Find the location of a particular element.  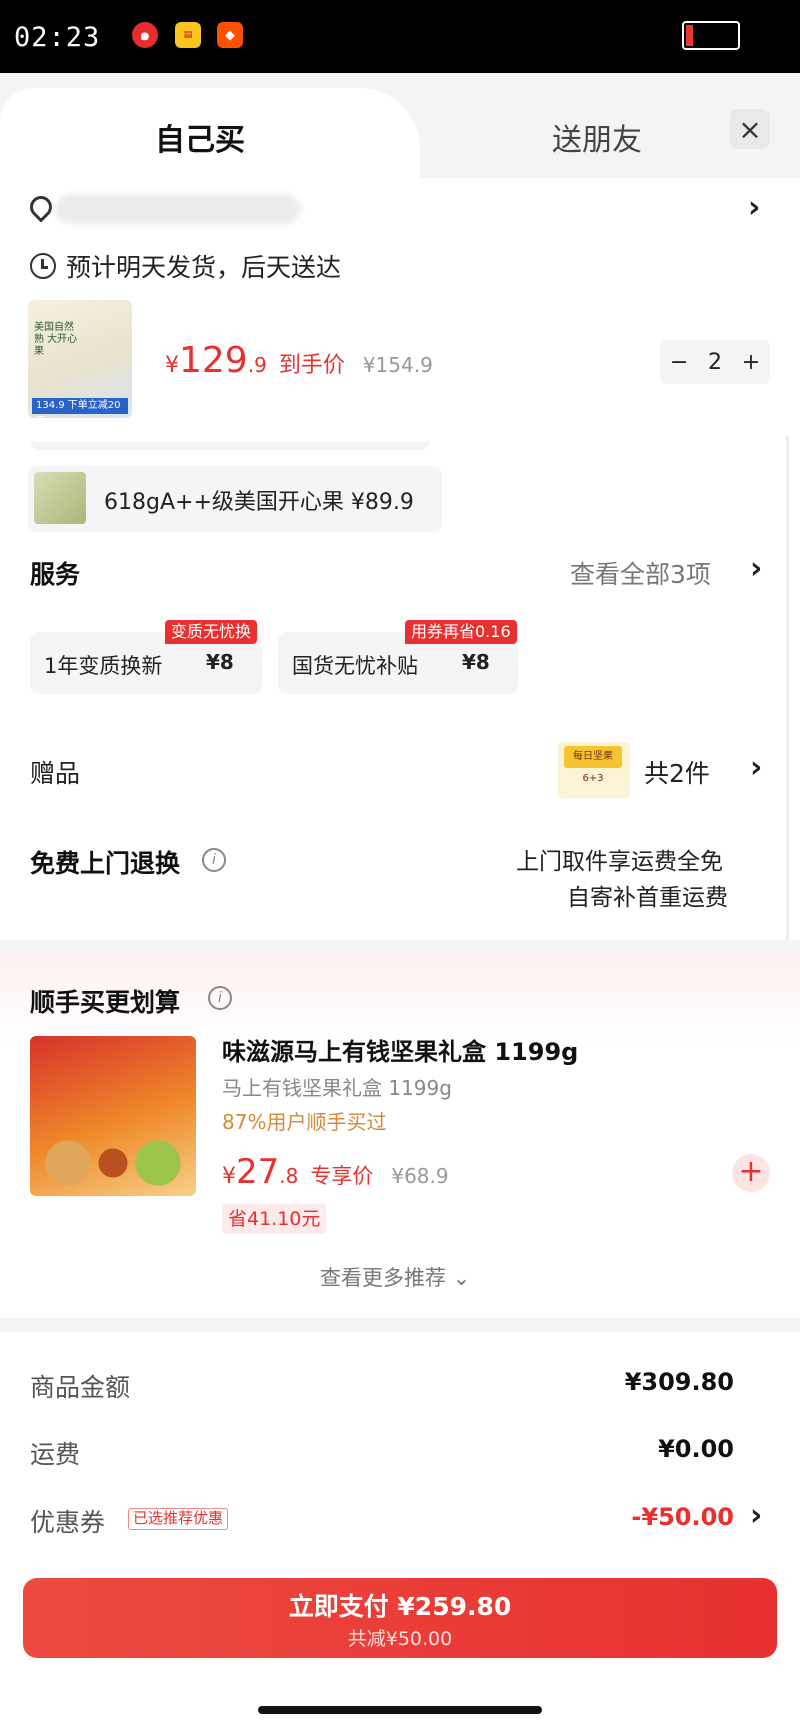

gift-count: 共2件 is located at coordinates (677, 772).